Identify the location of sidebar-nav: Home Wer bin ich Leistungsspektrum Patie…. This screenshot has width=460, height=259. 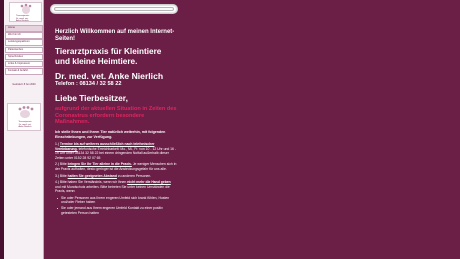
(24, 50).